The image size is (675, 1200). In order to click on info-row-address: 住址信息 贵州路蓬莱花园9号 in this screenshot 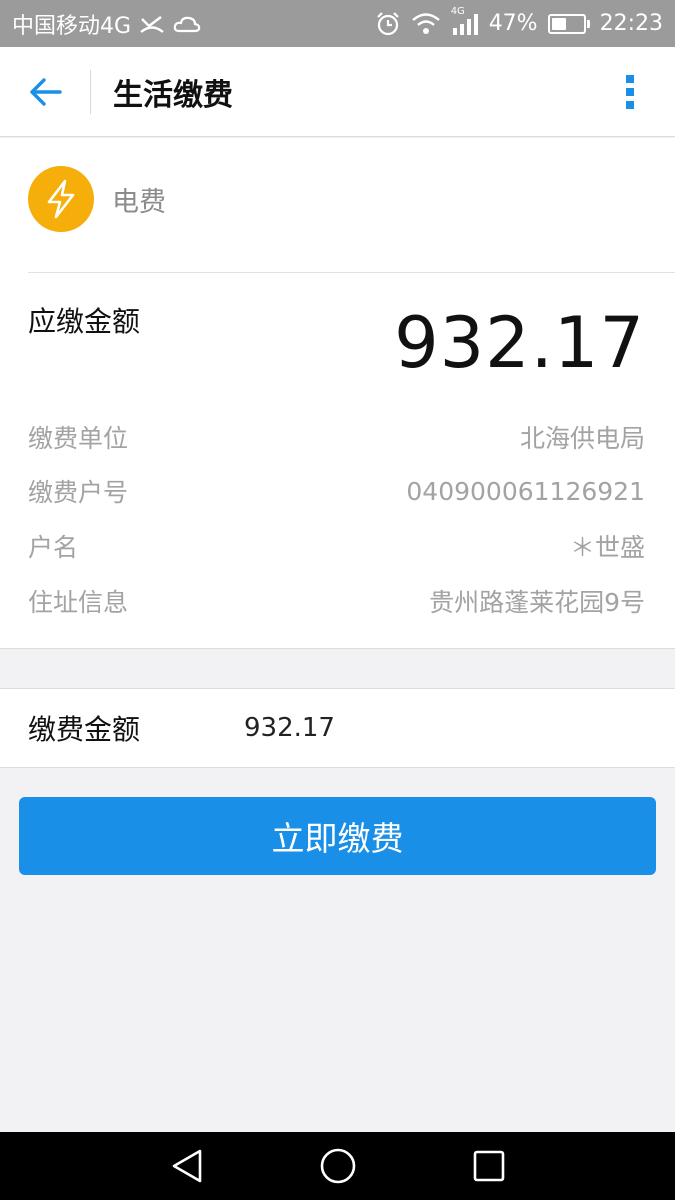, I will do `click(336, 601)`.